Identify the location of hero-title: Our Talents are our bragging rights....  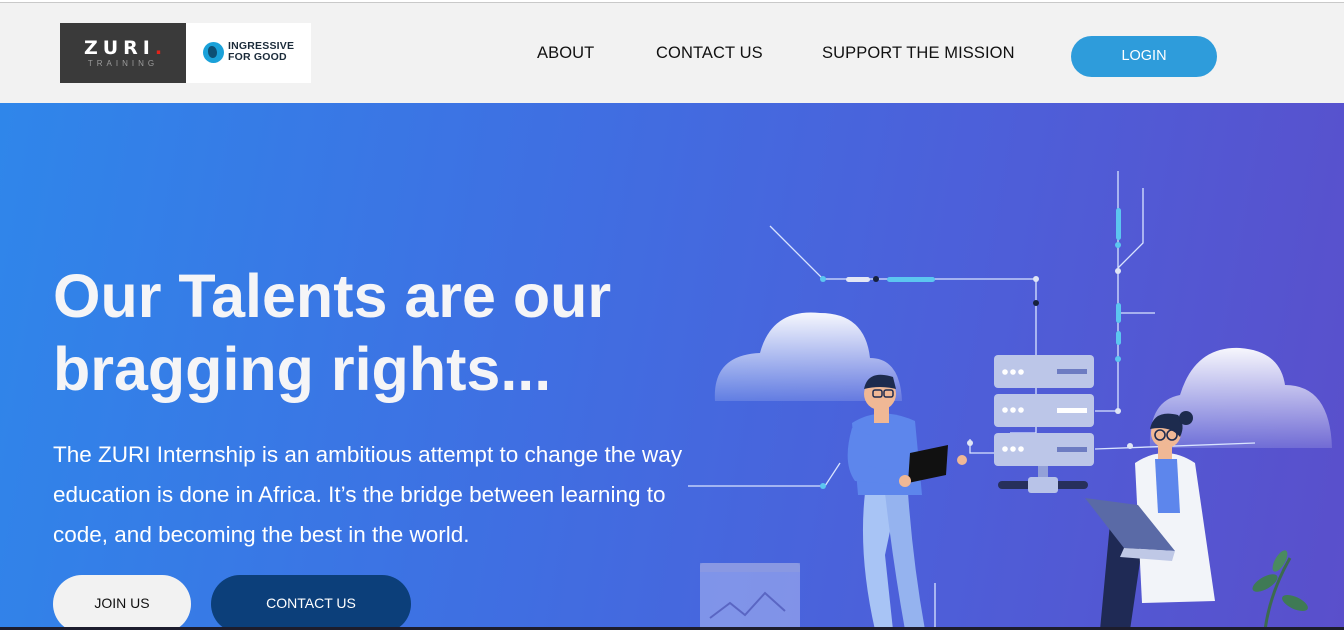
(373, 333).